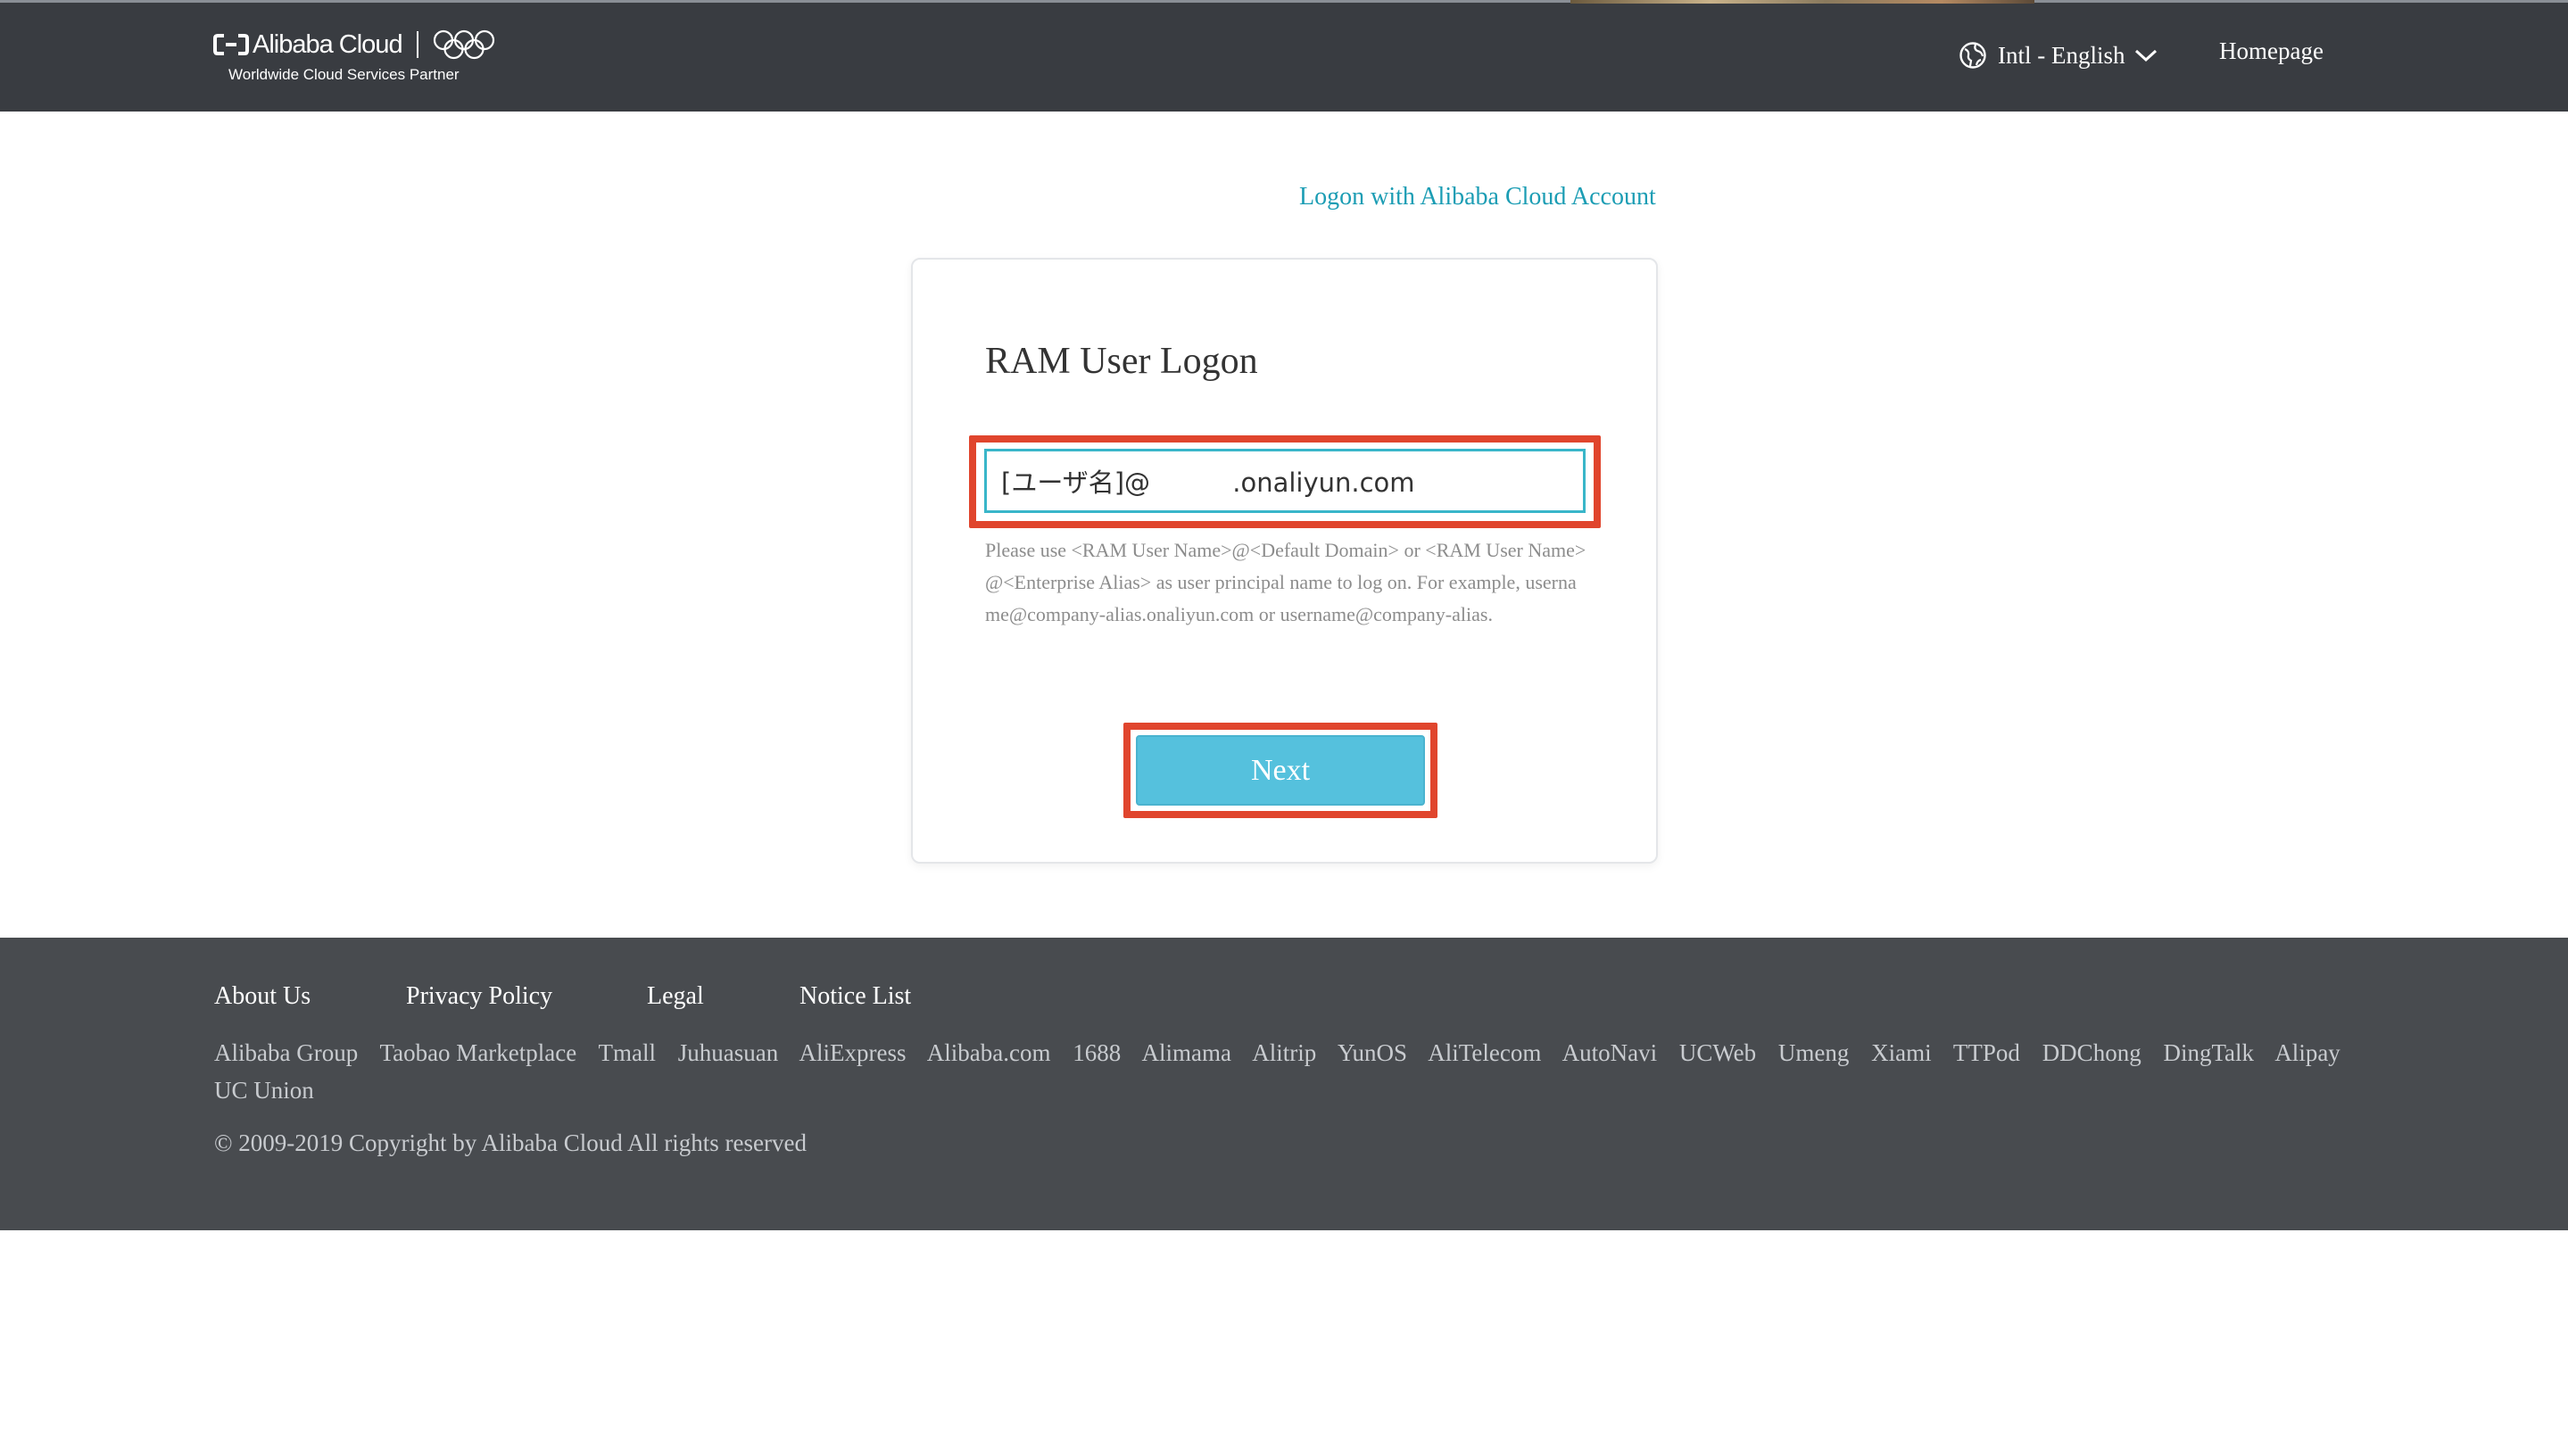 The height and width of the screenshot is (1456, 2568). I want to click on logo-row: Alibaba Cloud, so click(354, 45).